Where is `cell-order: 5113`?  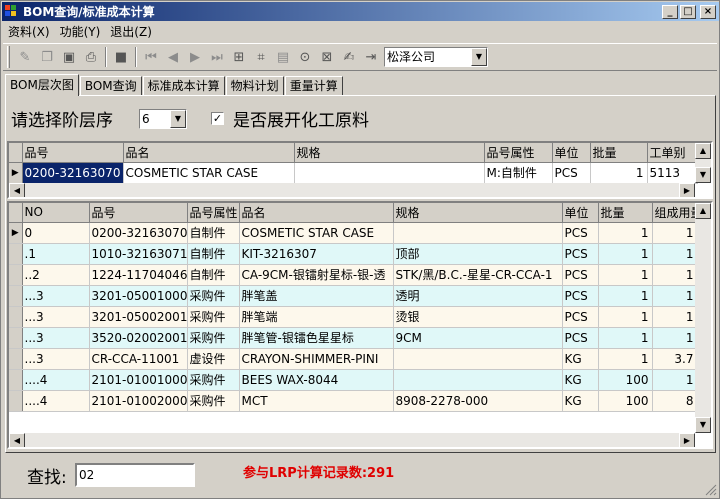 cell-order: 5113 is located at coordinates (672, 173).